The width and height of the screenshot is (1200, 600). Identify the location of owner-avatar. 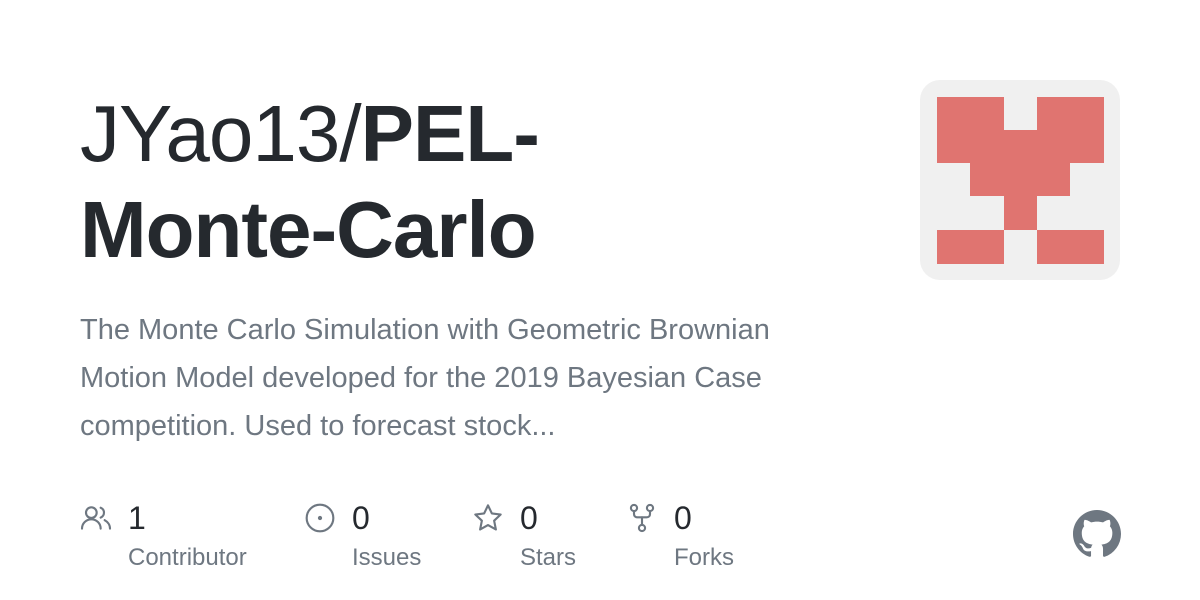
(1020, 180).